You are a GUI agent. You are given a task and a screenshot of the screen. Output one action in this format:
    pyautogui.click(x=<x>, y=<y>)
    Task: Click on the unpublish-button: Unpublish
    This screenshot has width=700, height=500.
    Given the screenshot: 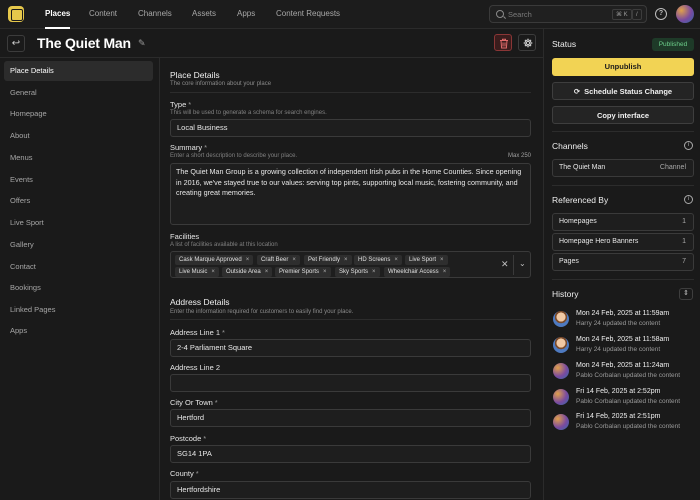 What is the action you would take?
    pyautogui.click(x=623, y=67)
    